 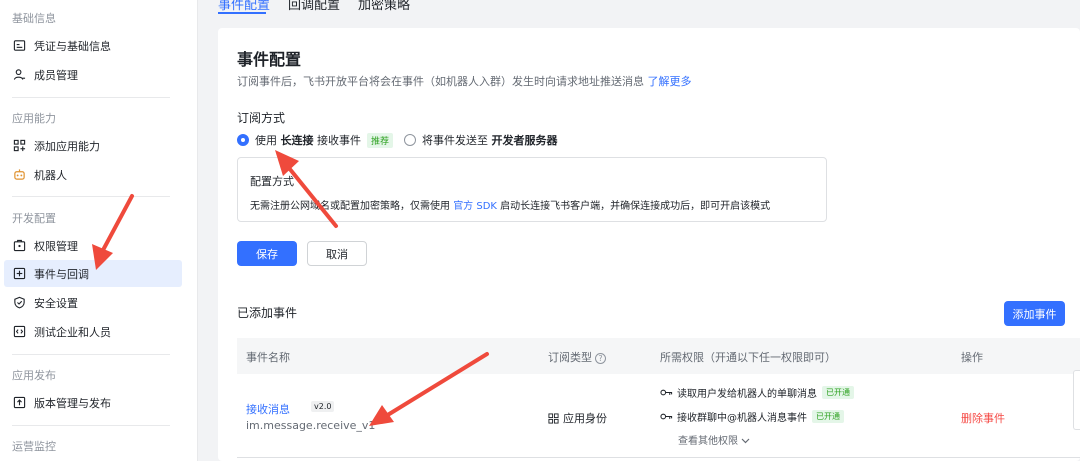 What do you see at coordinates (314, 6) in the screenshot?
I see `tab-callback-config: 回调配置` at bounding box center [314, 6].